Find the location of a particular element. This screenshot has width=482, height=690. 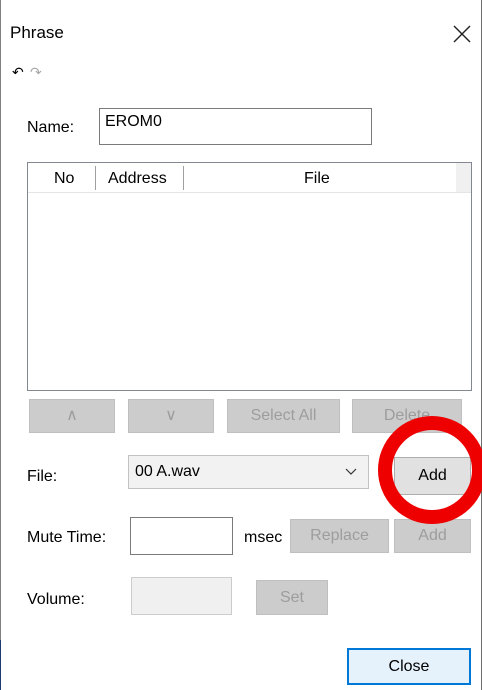

dialog-title: Phrase is located at coordinates (37, 32).